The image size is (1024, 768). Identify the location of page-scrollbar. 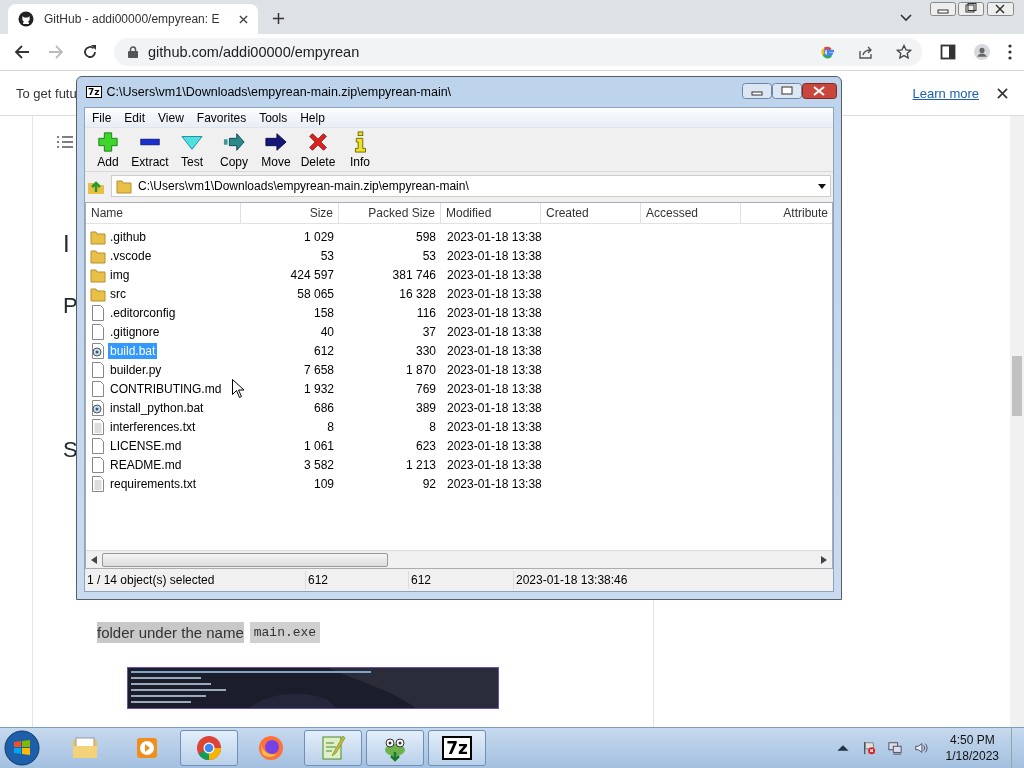
(1017, 421).